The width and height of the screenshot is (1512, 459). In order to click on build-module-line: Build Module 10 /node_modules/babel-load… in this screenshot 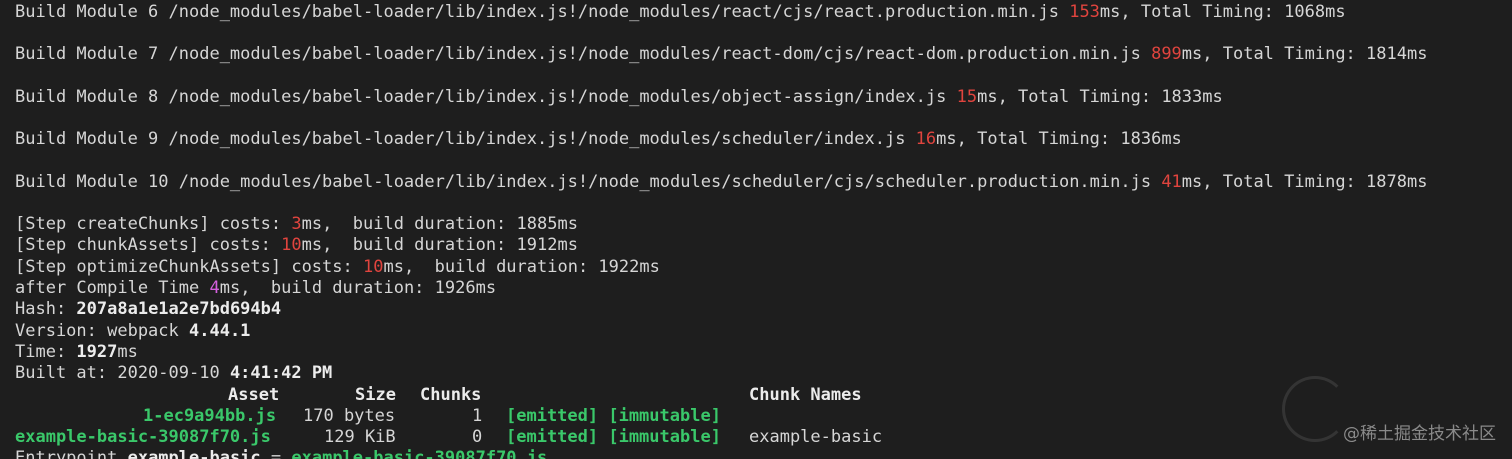, I will do `click(721, 182)`.